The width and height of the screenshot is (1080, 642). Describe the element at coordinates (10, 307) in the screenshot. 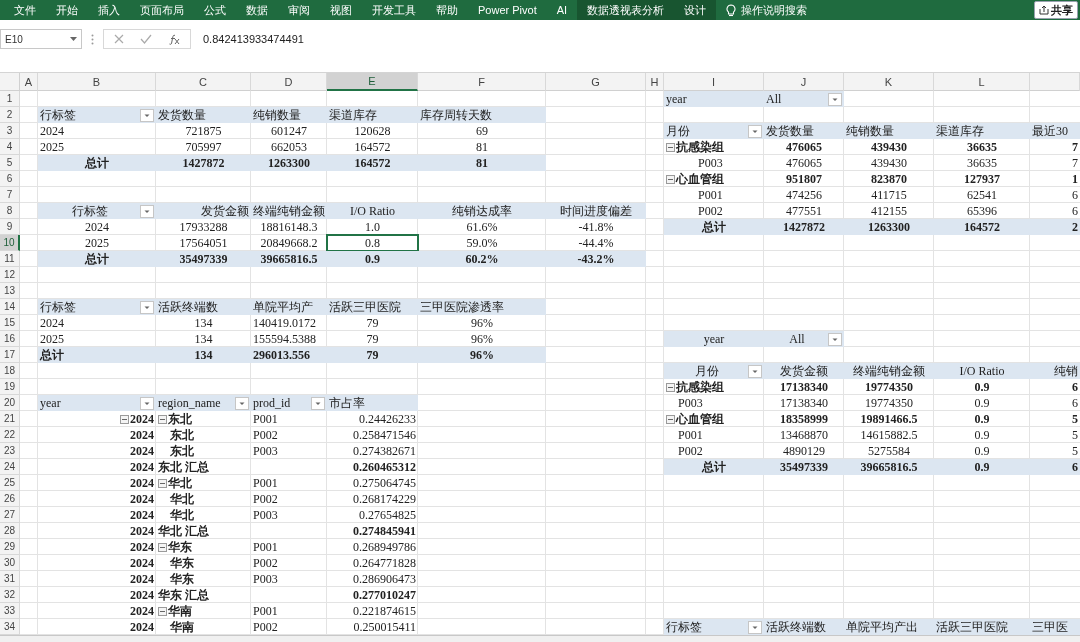

I see `row-header: 14` at that location.